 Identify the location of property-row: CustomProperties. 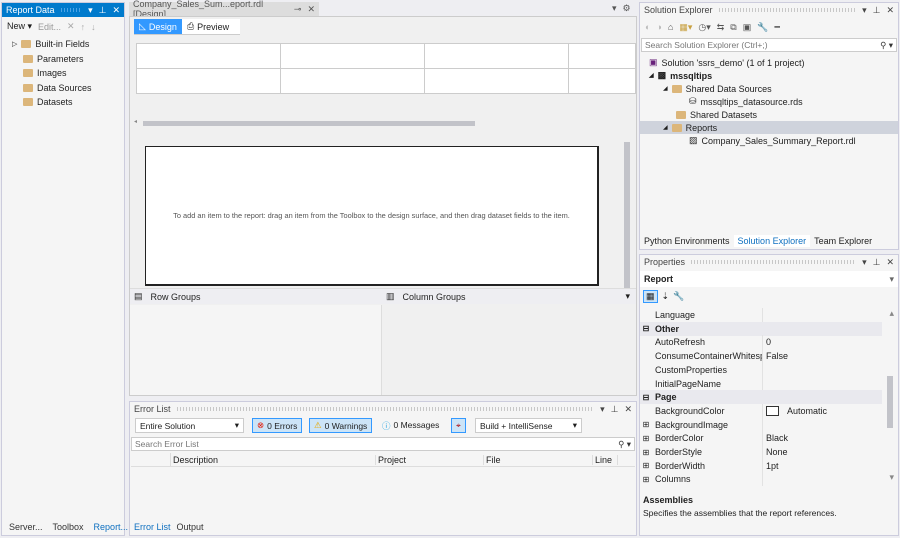
(761, 369).